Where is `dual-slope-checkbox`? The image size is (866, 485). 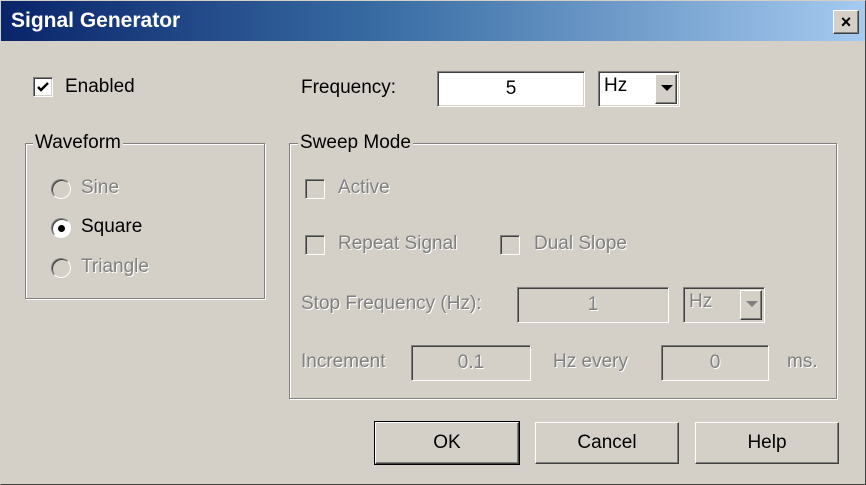
dual-slope-checkbox is located at coordinates (510, 245).